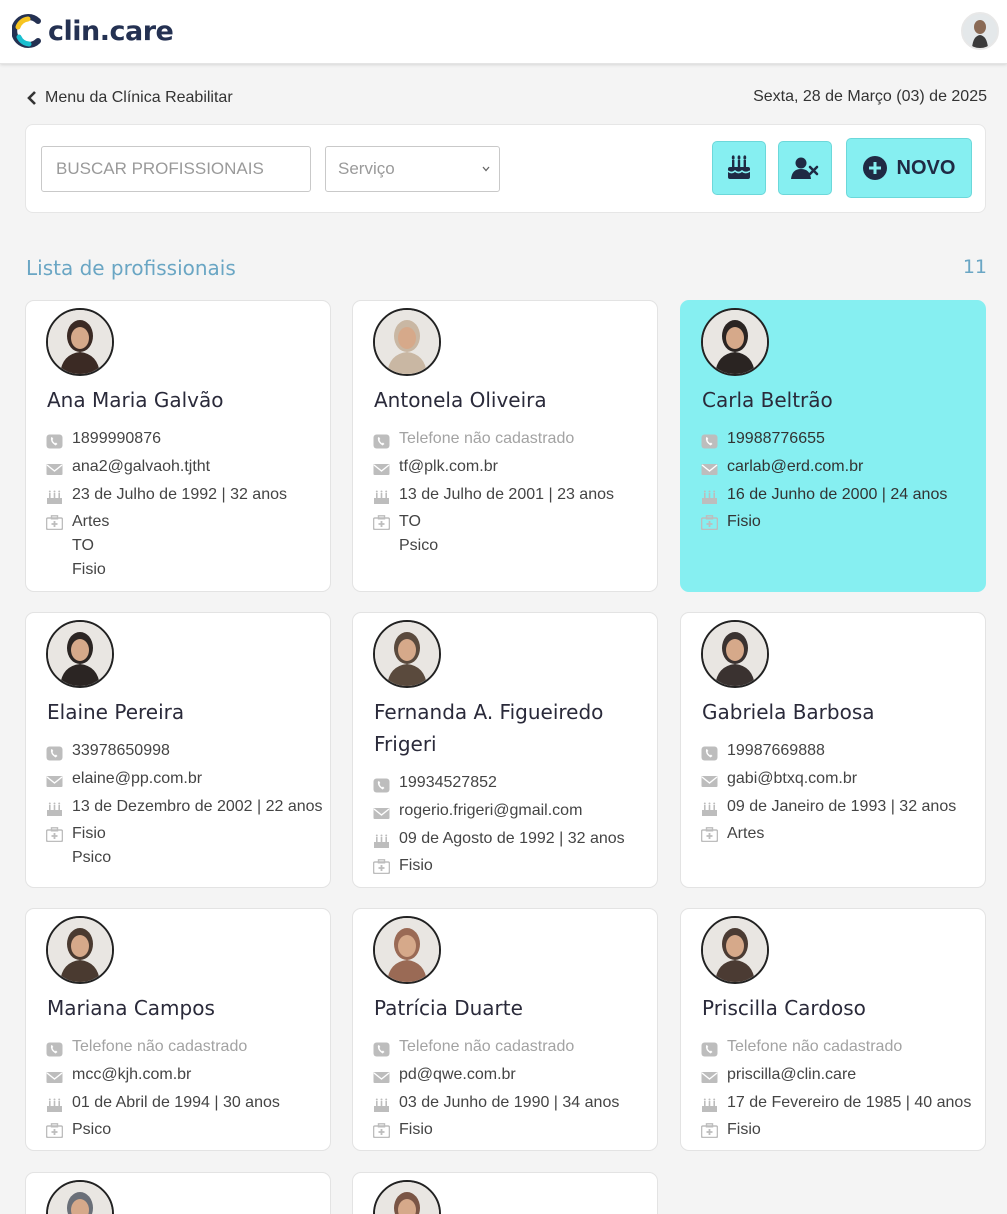  Describe the element at coordinates (515, 784) in the screenshot. I see `professional-phone: 19934527852` at that location.